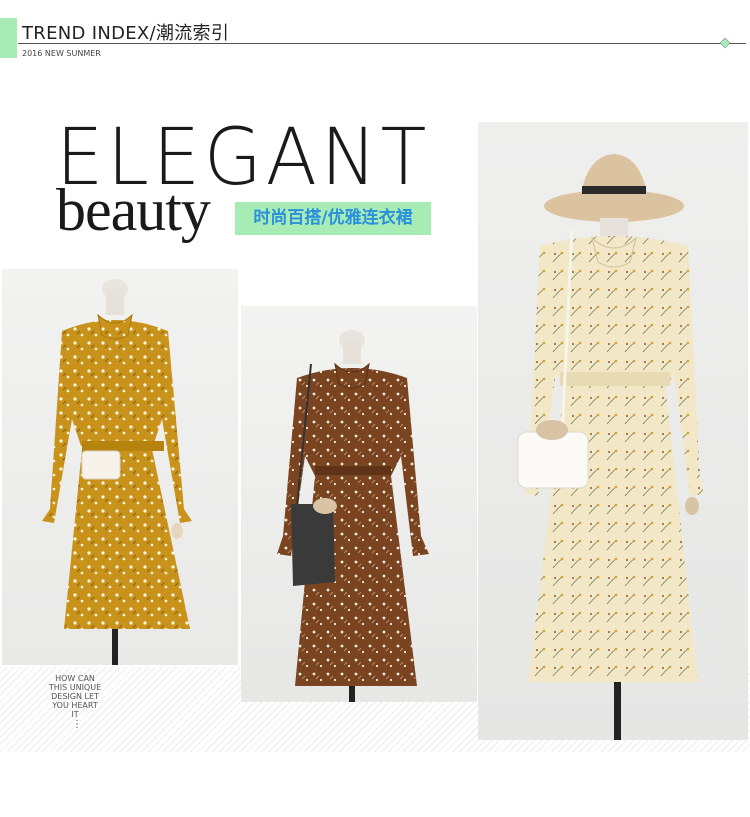 This screenshot has height=817, width=750. Describe the element at coordinates (333, 218) in the screenshot. I see `tagline-badge: 时尚百搭/优雅连衣裙` at that location.